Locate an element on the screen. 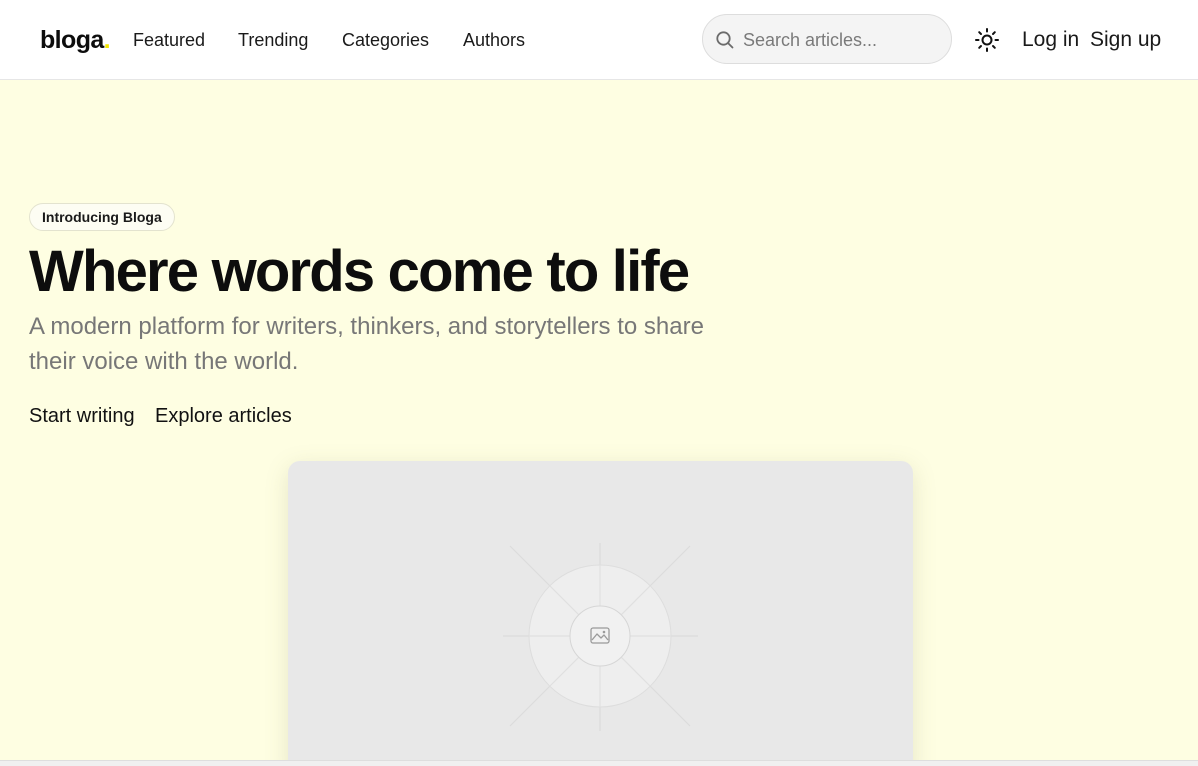 This screenshot has width=1198, height=766. page-bottom-divider is located at coordinates (599, 763).